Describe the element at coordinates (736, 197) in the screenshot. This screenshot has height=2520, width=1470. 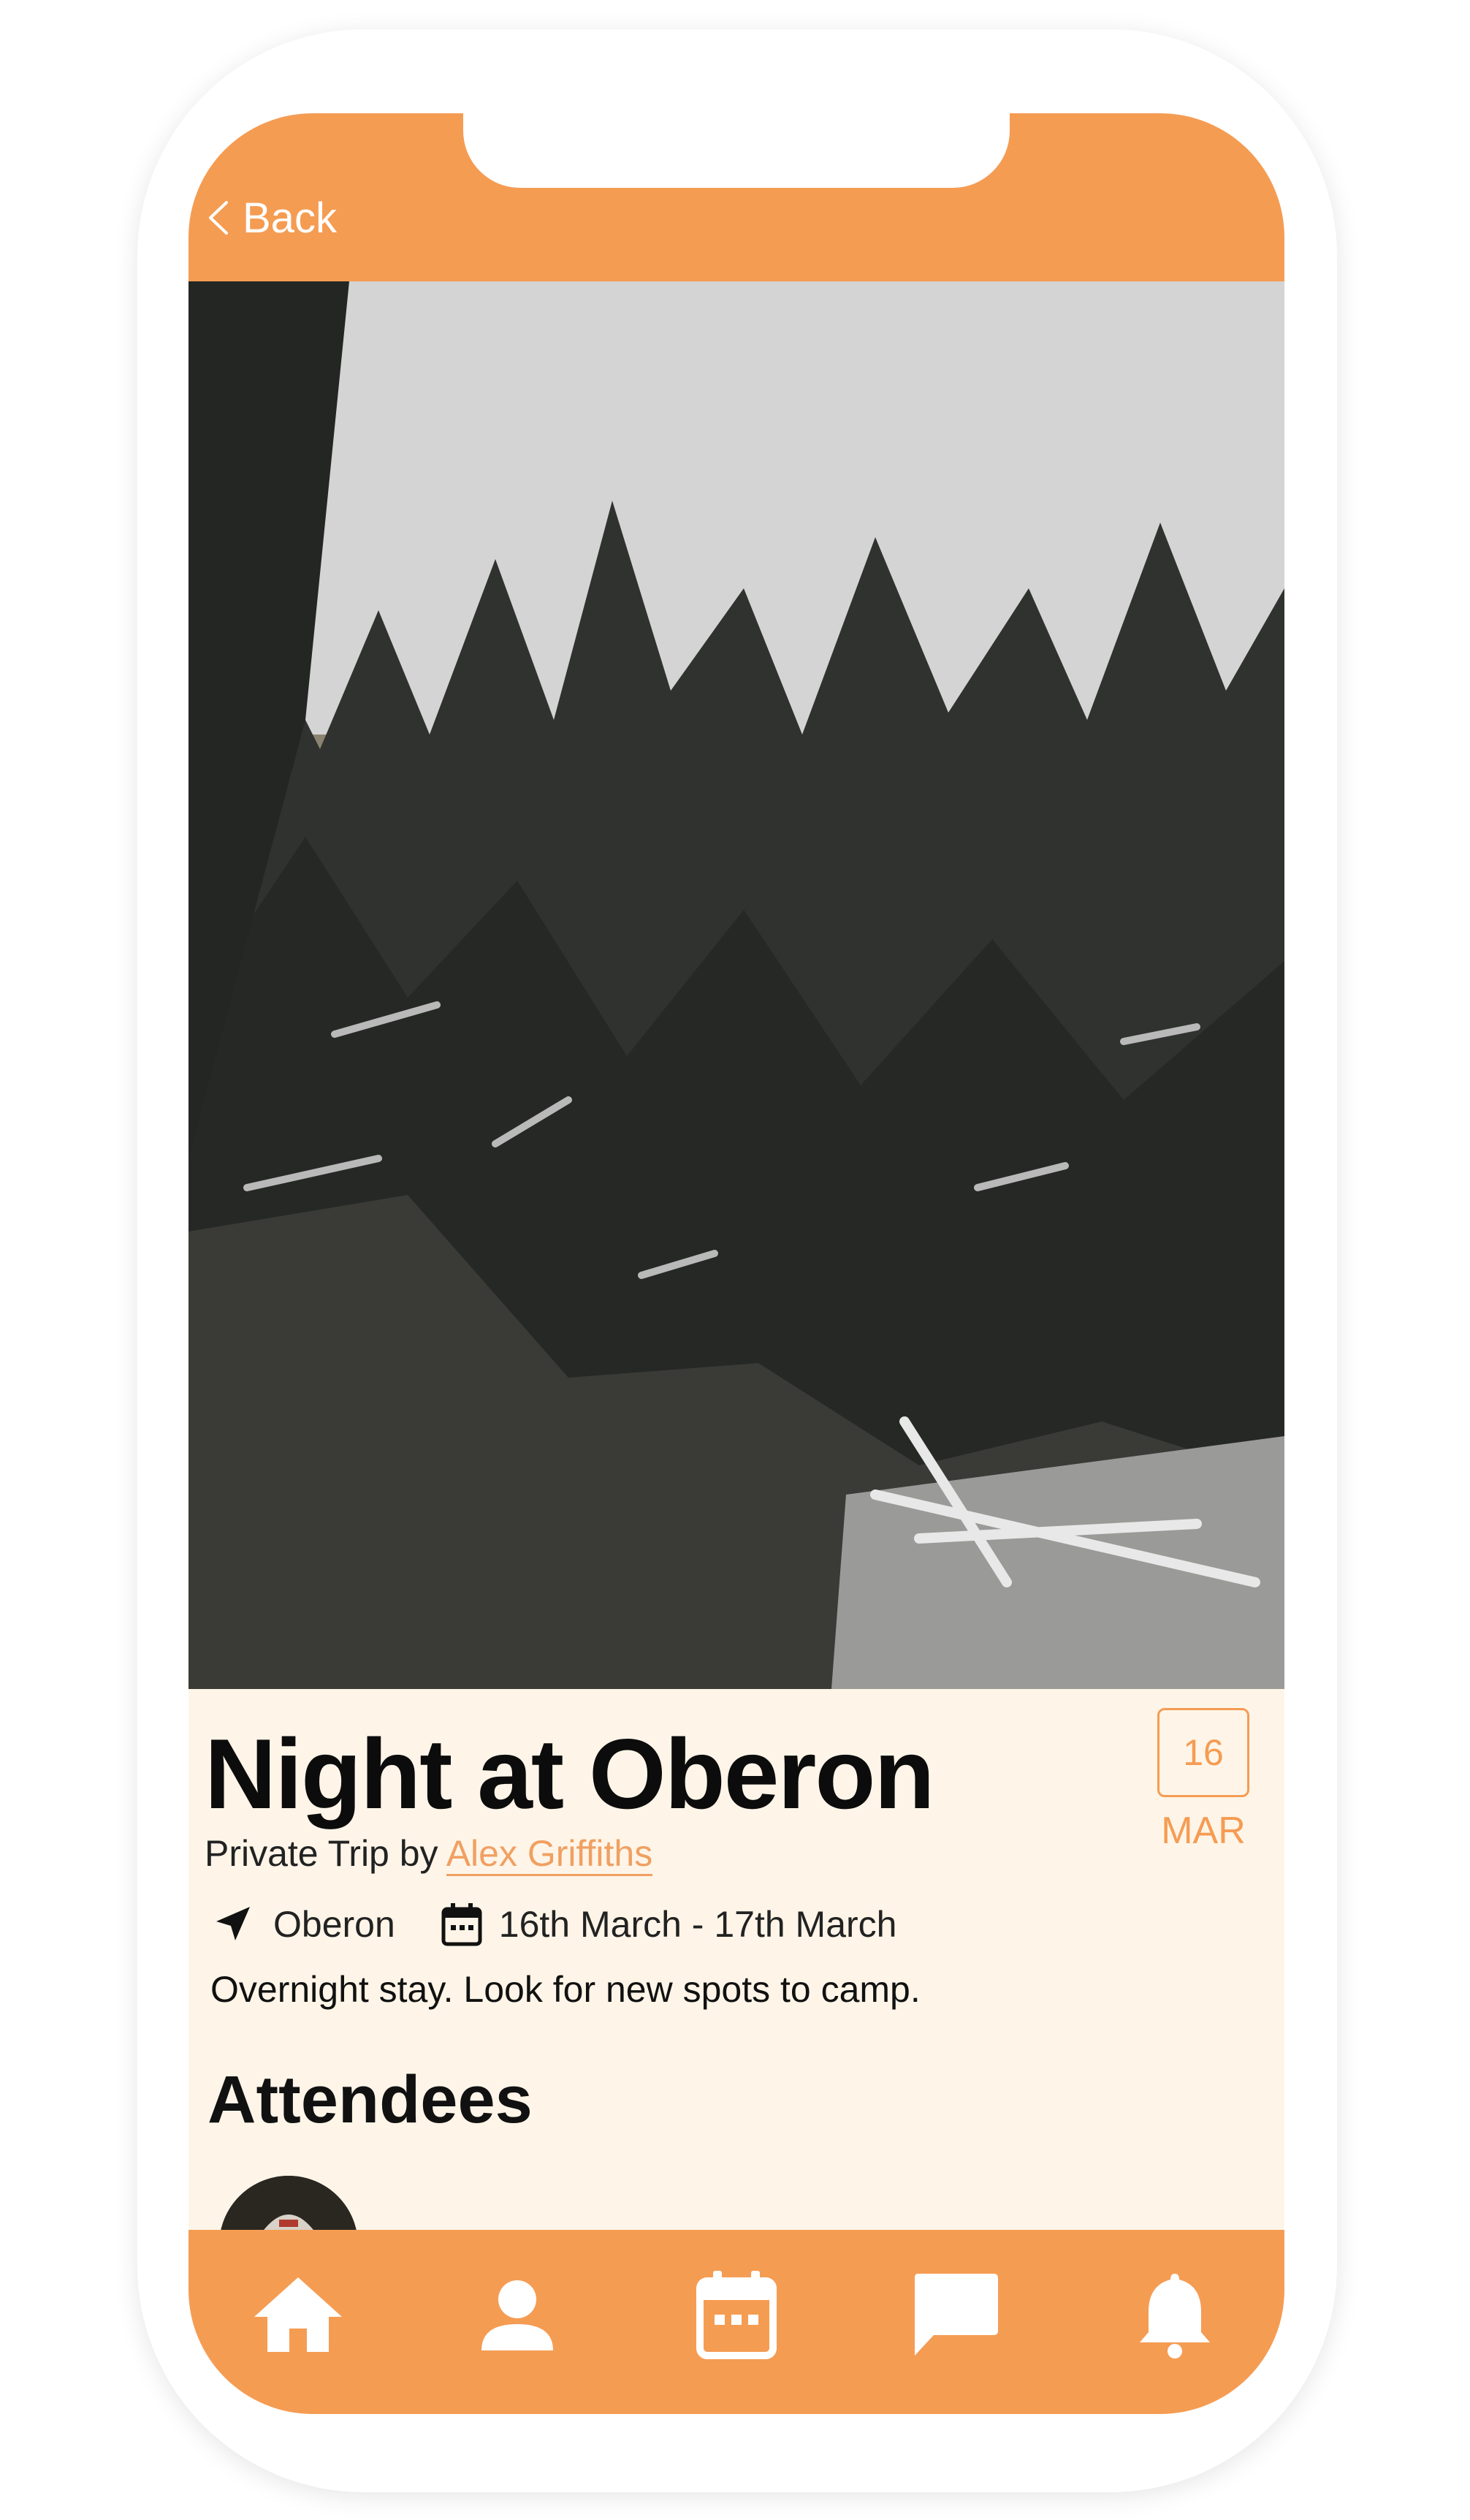
I see `top-bar: Back` at that location.